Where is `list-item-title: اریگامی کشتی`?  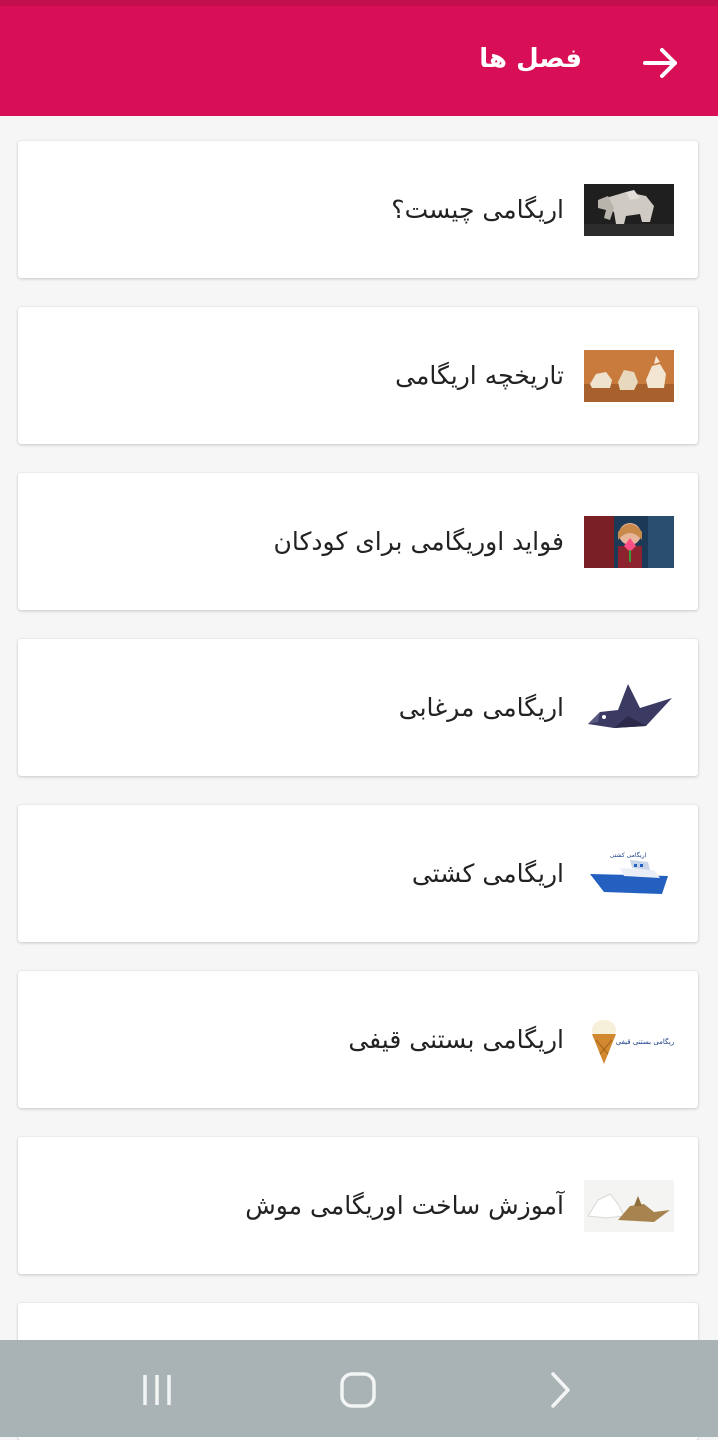 list-item-title: اریگامی کشتی is located at coordinates (487, 873).